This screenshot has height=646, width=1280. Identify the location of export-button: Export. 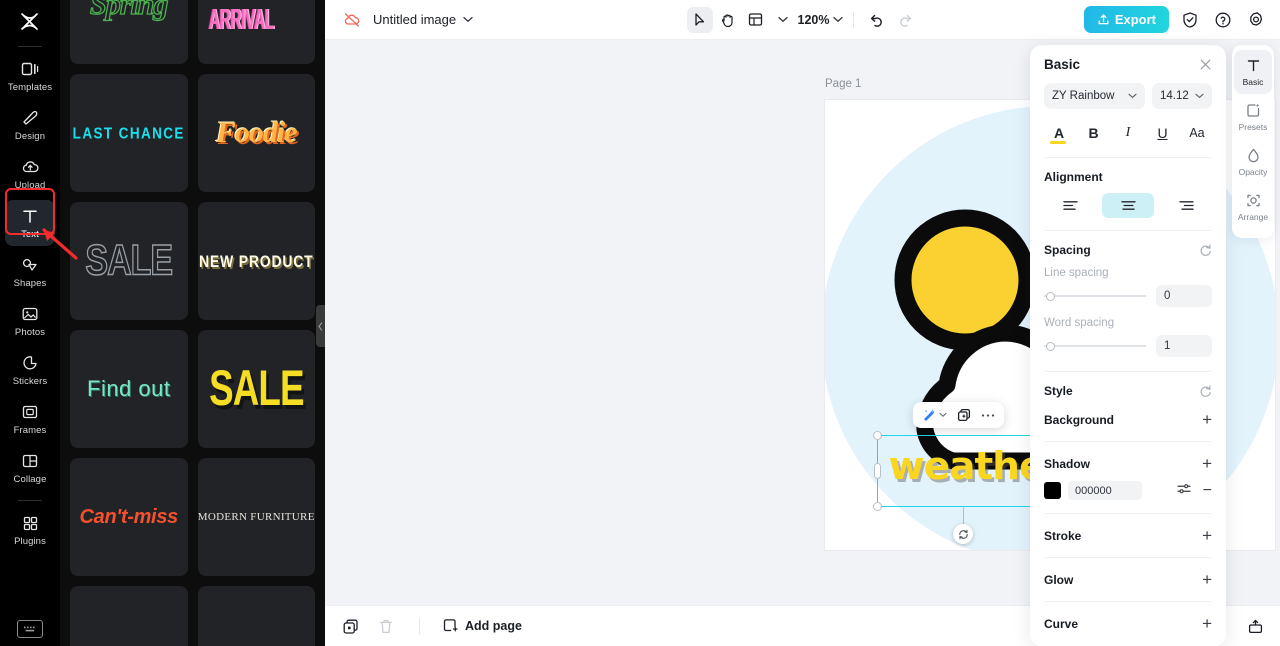
(1126, 19).